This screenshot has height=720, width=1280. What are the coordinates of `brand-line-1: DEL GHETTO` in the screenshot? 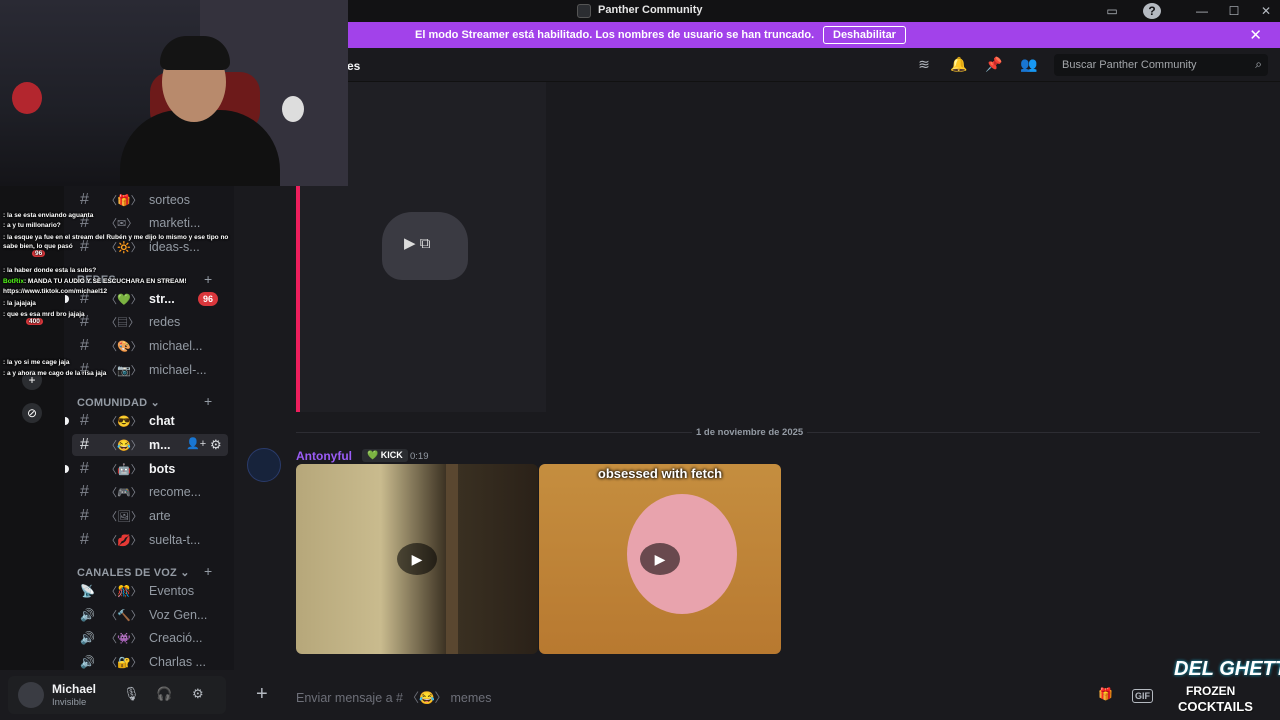 It's located at (1227, 669).